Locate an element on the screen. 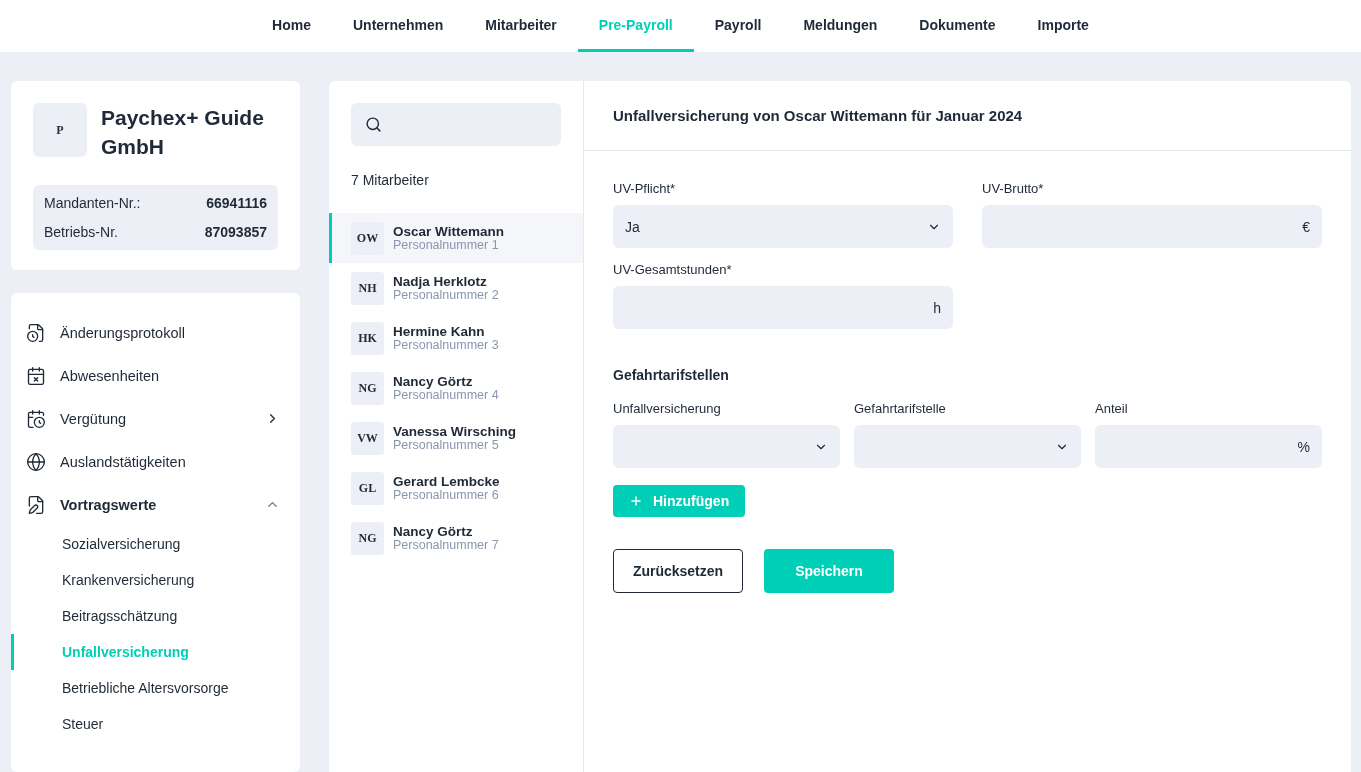 The height and width of the screenshot is (772, 1361). select-field: Ja is located at coordinates (783, 226).